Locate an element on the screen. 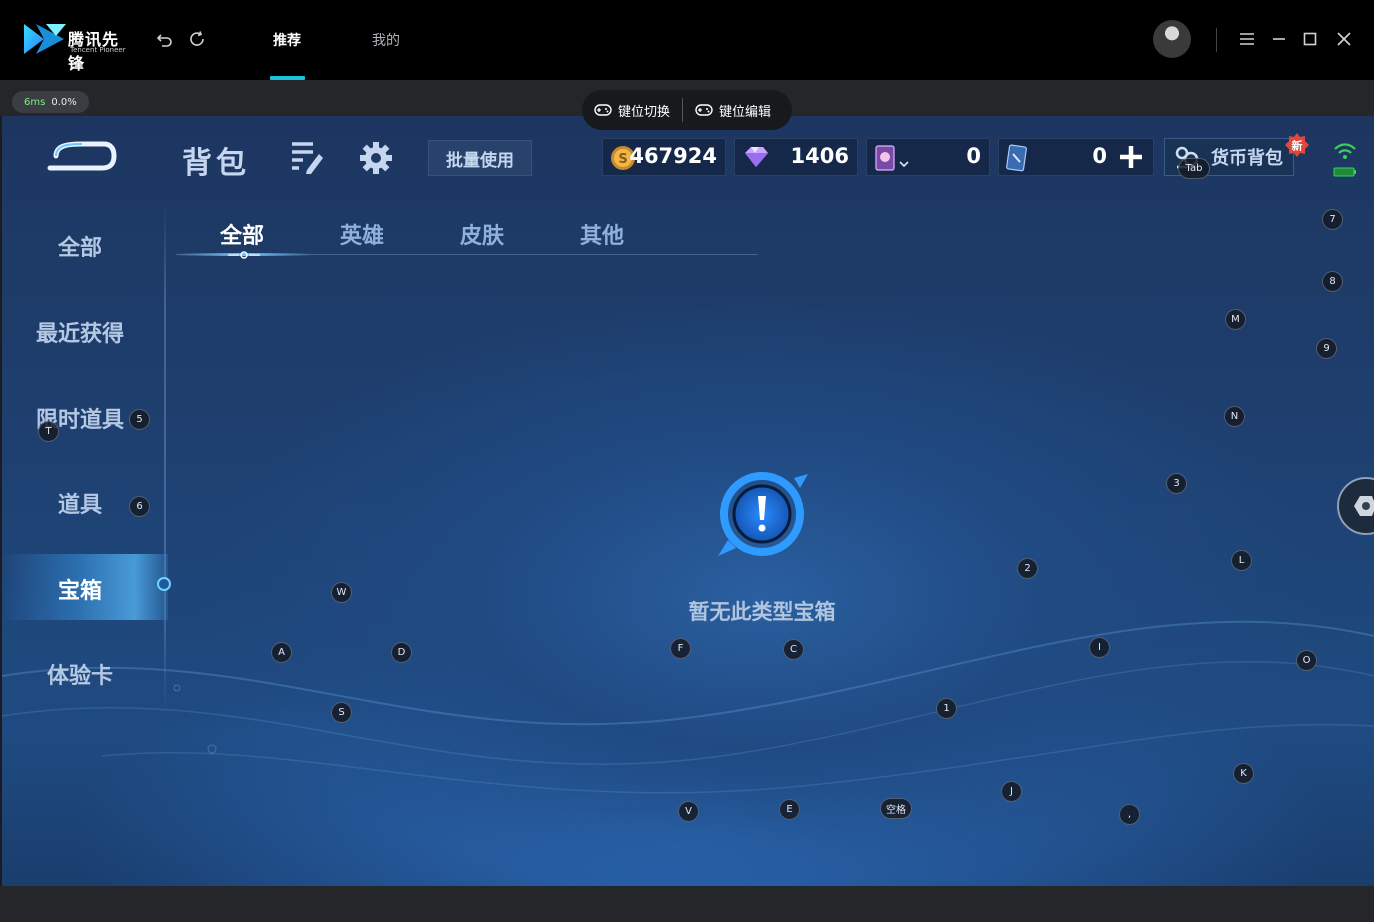 The width and height of the screenshot is (1374, 922). side-menu-active-marker is located at coordinates (164, 584).